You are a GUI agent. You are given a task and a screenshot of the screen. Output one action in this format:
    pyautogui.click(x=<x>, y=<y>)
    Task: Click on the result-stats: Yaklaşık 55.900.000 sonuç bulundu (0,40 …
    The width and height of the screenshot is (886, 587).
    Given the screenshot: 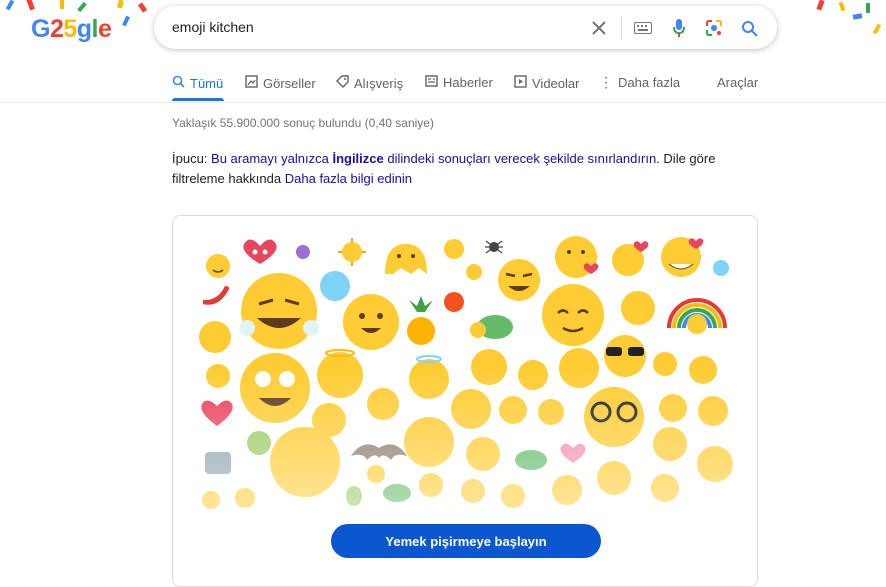 What is the action you would take?
    pyautogui.click(x=303, y=123)
    